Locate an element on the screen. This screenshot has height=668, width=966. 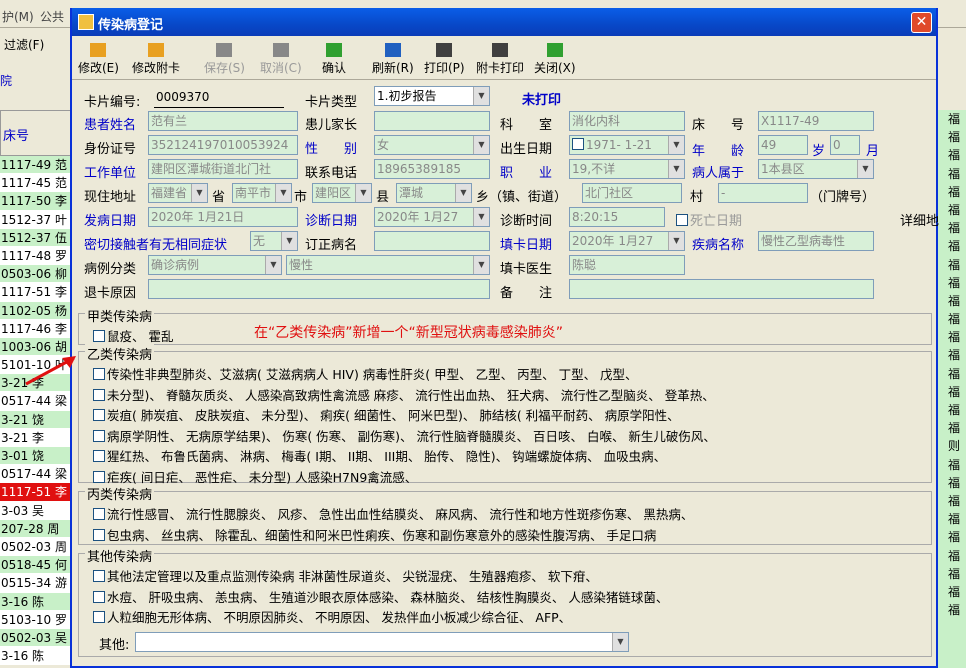
toolbar-button: 关闭(X) is located at coordinates (555, 59).